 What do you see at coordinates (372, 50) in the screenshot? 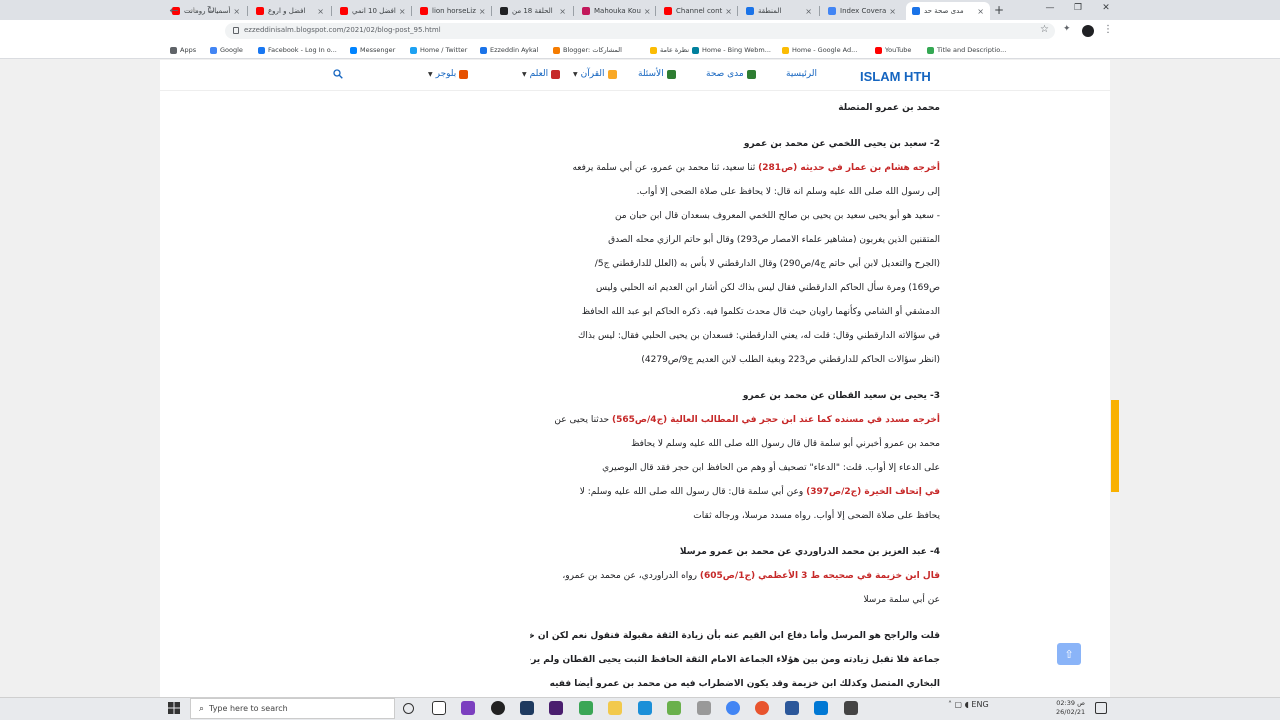
I see `bookmark-item: Messenger` at bounding box center [372, 50].